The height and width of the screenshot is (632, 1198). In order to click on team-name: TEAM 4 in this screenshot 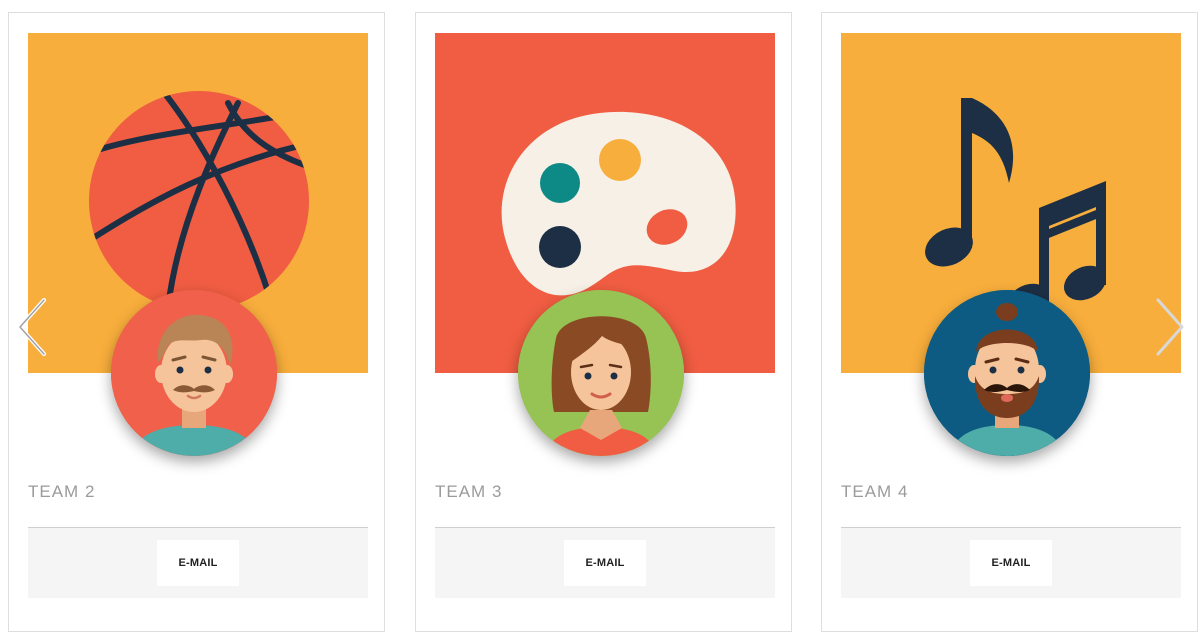, I will do `click(875, 491)`.